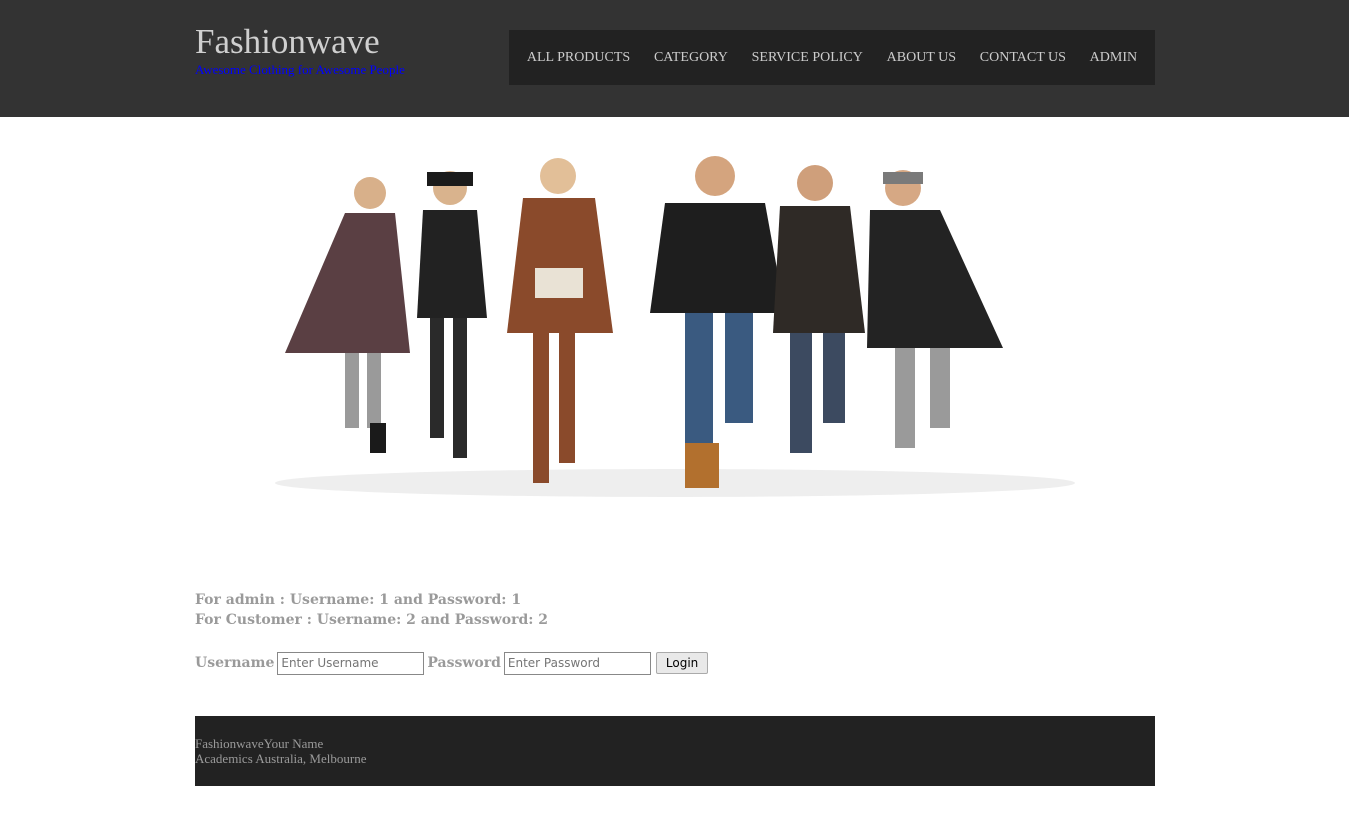 The image size is (1349, 816). Describe the element at coordinates (682, 663) in the screenshot. I see `login-button: Login` at that location.